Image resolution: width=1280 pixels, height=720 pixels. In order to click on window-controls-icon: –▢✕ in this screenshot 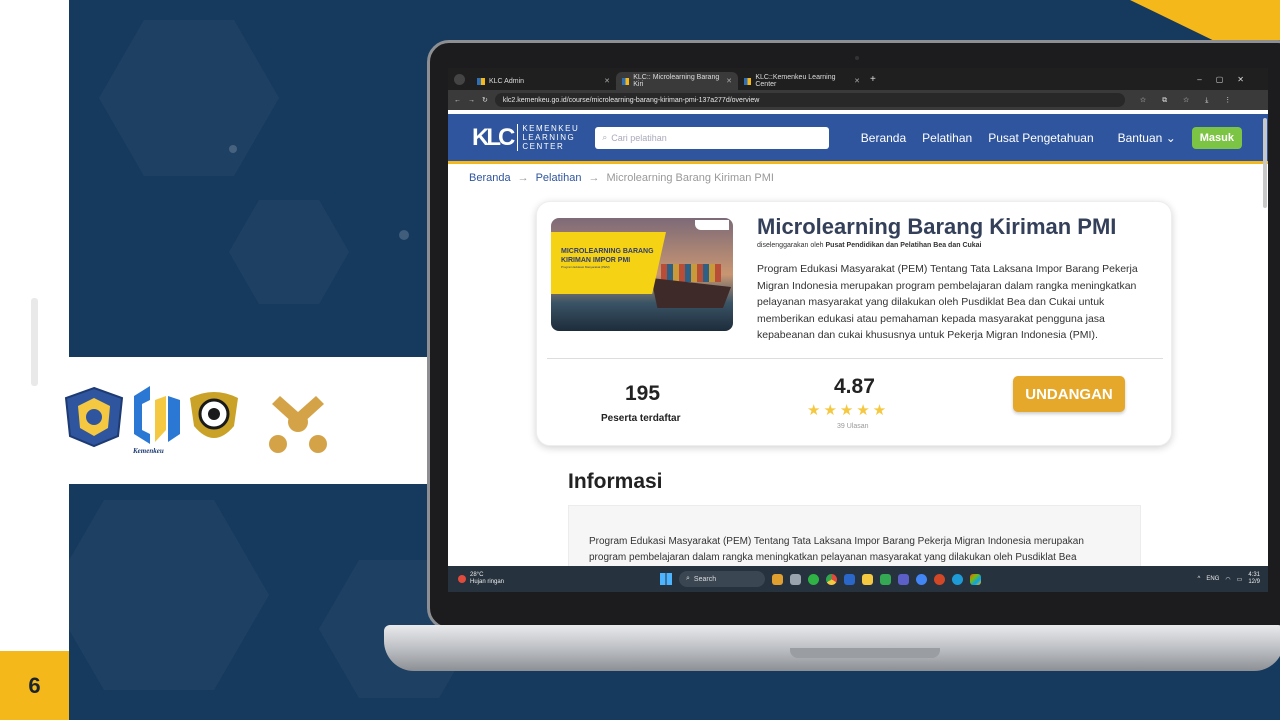, I will do `click(1227, 79)`.